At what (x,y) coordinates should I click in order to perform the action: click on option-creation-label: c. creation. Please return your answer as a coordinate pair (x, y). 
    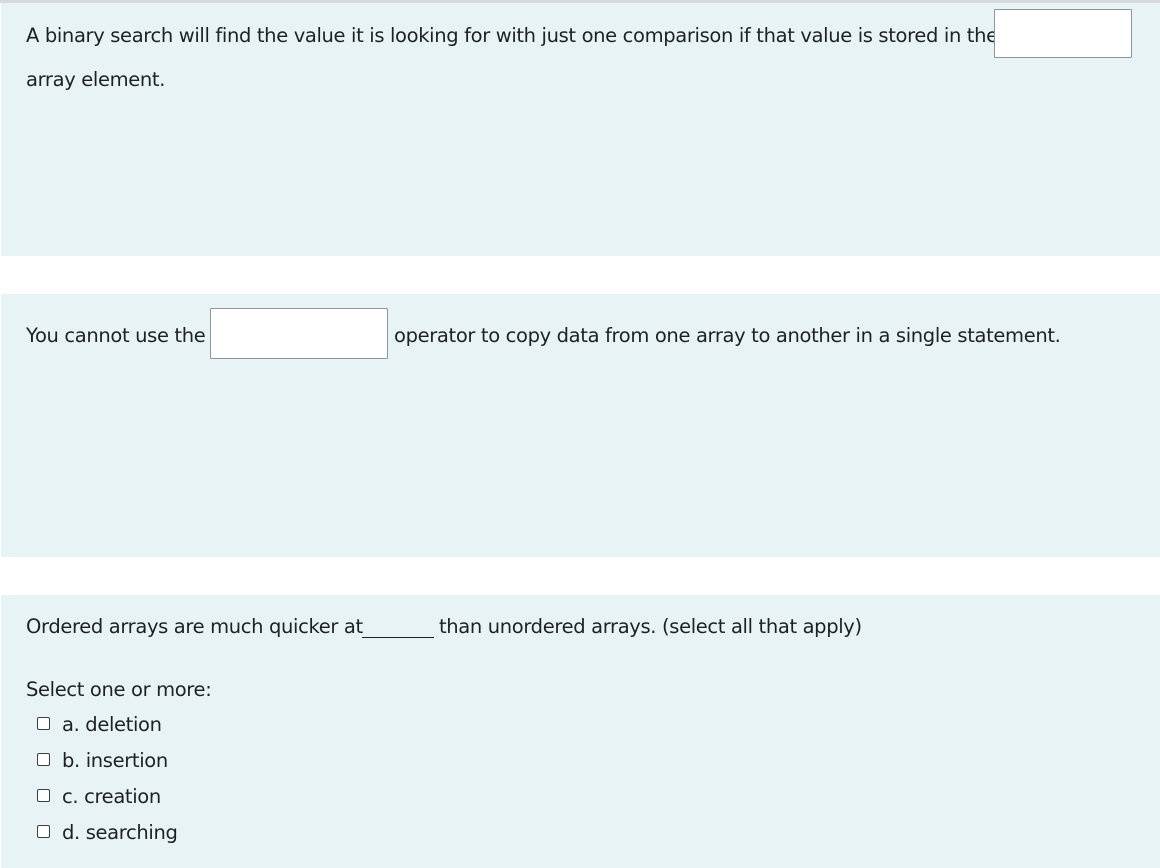
    Looking at the image, I should click on (111, 796).